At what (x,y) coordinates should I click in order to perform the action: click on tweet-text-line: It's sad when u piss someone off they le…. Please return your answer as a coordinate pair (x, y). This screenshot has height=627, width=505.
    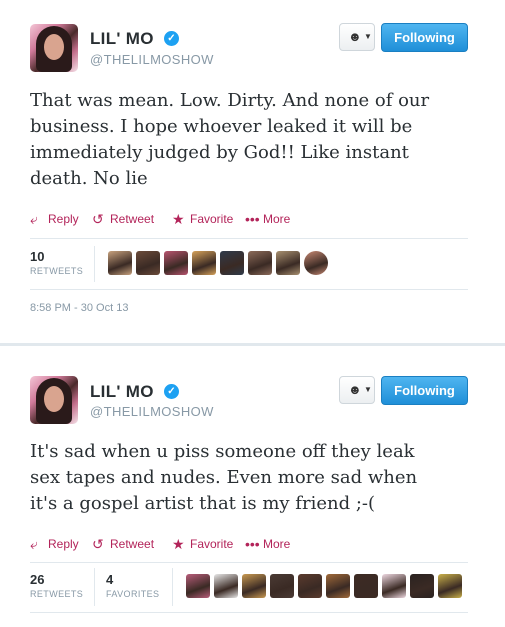
    Looking at the image, I should click on (222, 451).